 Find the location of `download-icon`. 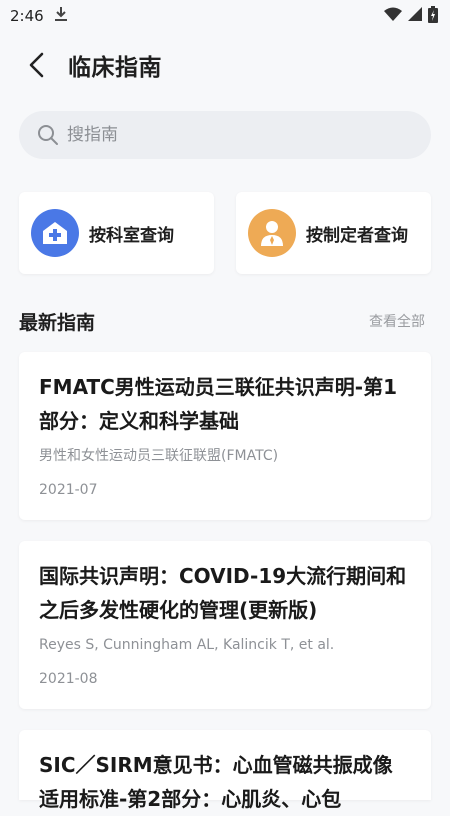

download-icon is located at coordinates (61, 16).